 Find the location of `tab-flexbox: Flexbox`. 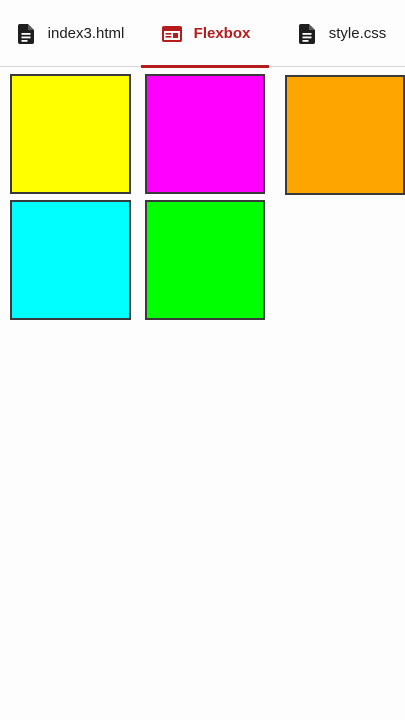

tab-flexbox: Flexbox is located at coordinates (205, 34).